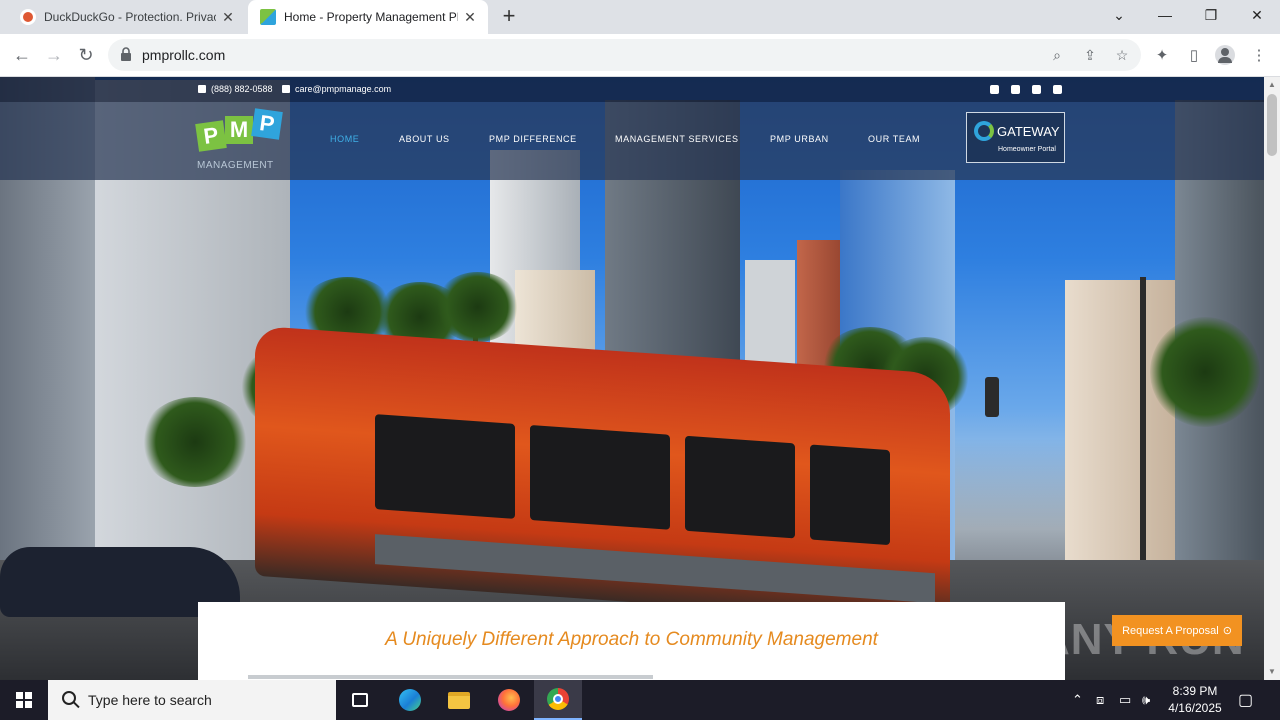 This screenshot has height=720, width=1280. What do you see at coordinates (450, 677) in the screenshot?
I see `card-image-top` at bounding box center [450, 677].